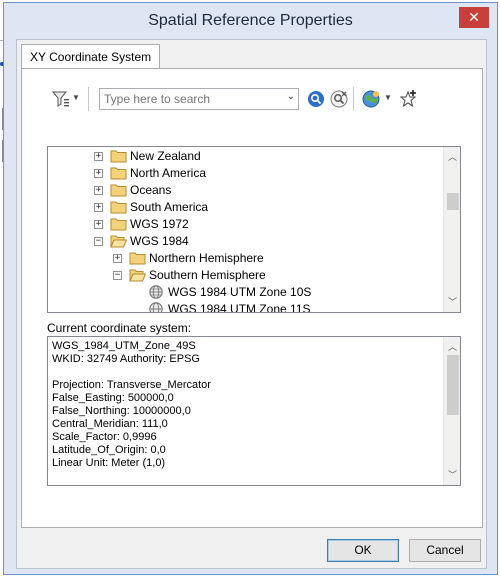  Describe the element at coordinates (316, 99) in the screenshot. I see `search-icon` at that location.